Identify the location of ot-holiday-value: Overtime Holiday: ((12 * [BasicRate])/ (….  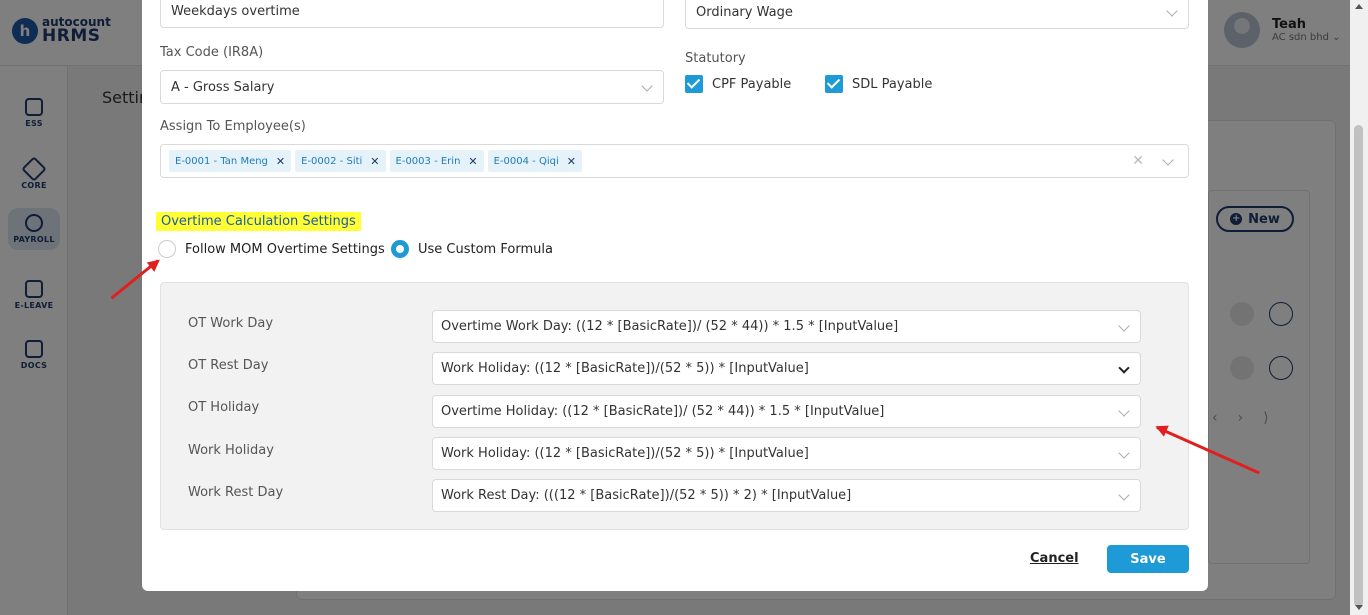
(663, 411).